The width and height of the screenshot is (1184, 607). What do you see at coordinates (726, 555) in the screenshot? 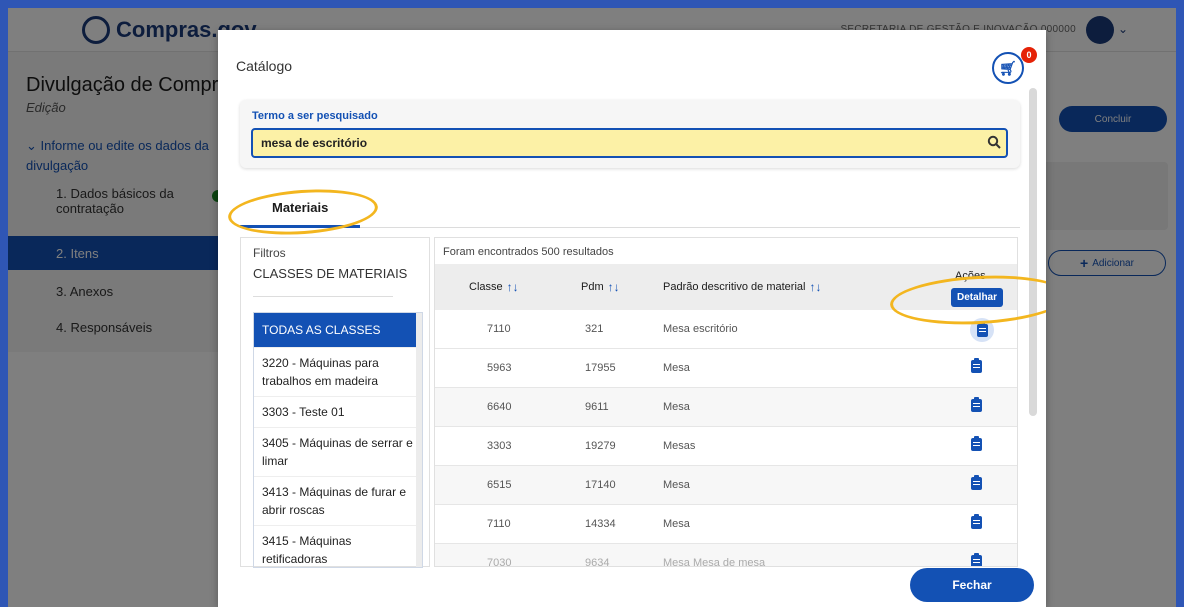
I see `table-row: 7030 9634 Mesa Mesa de mesa` at bounding box center [726, 555].